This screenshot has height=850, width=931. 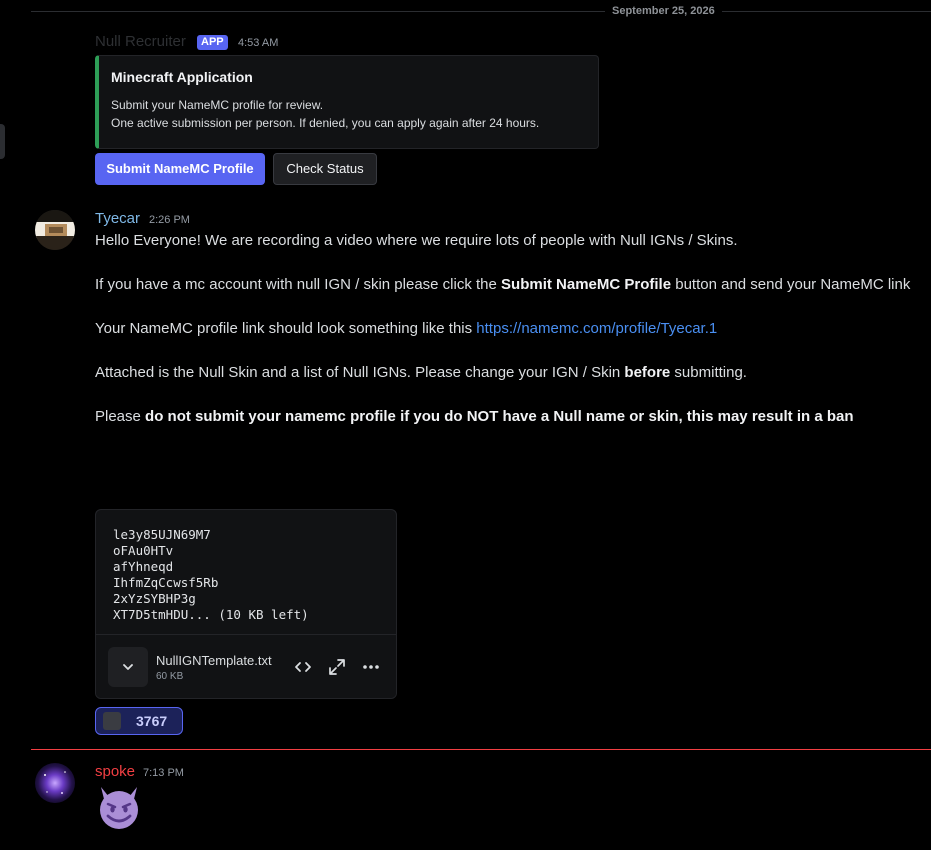 I want to click on code-icon, so click(x=303, y=667).